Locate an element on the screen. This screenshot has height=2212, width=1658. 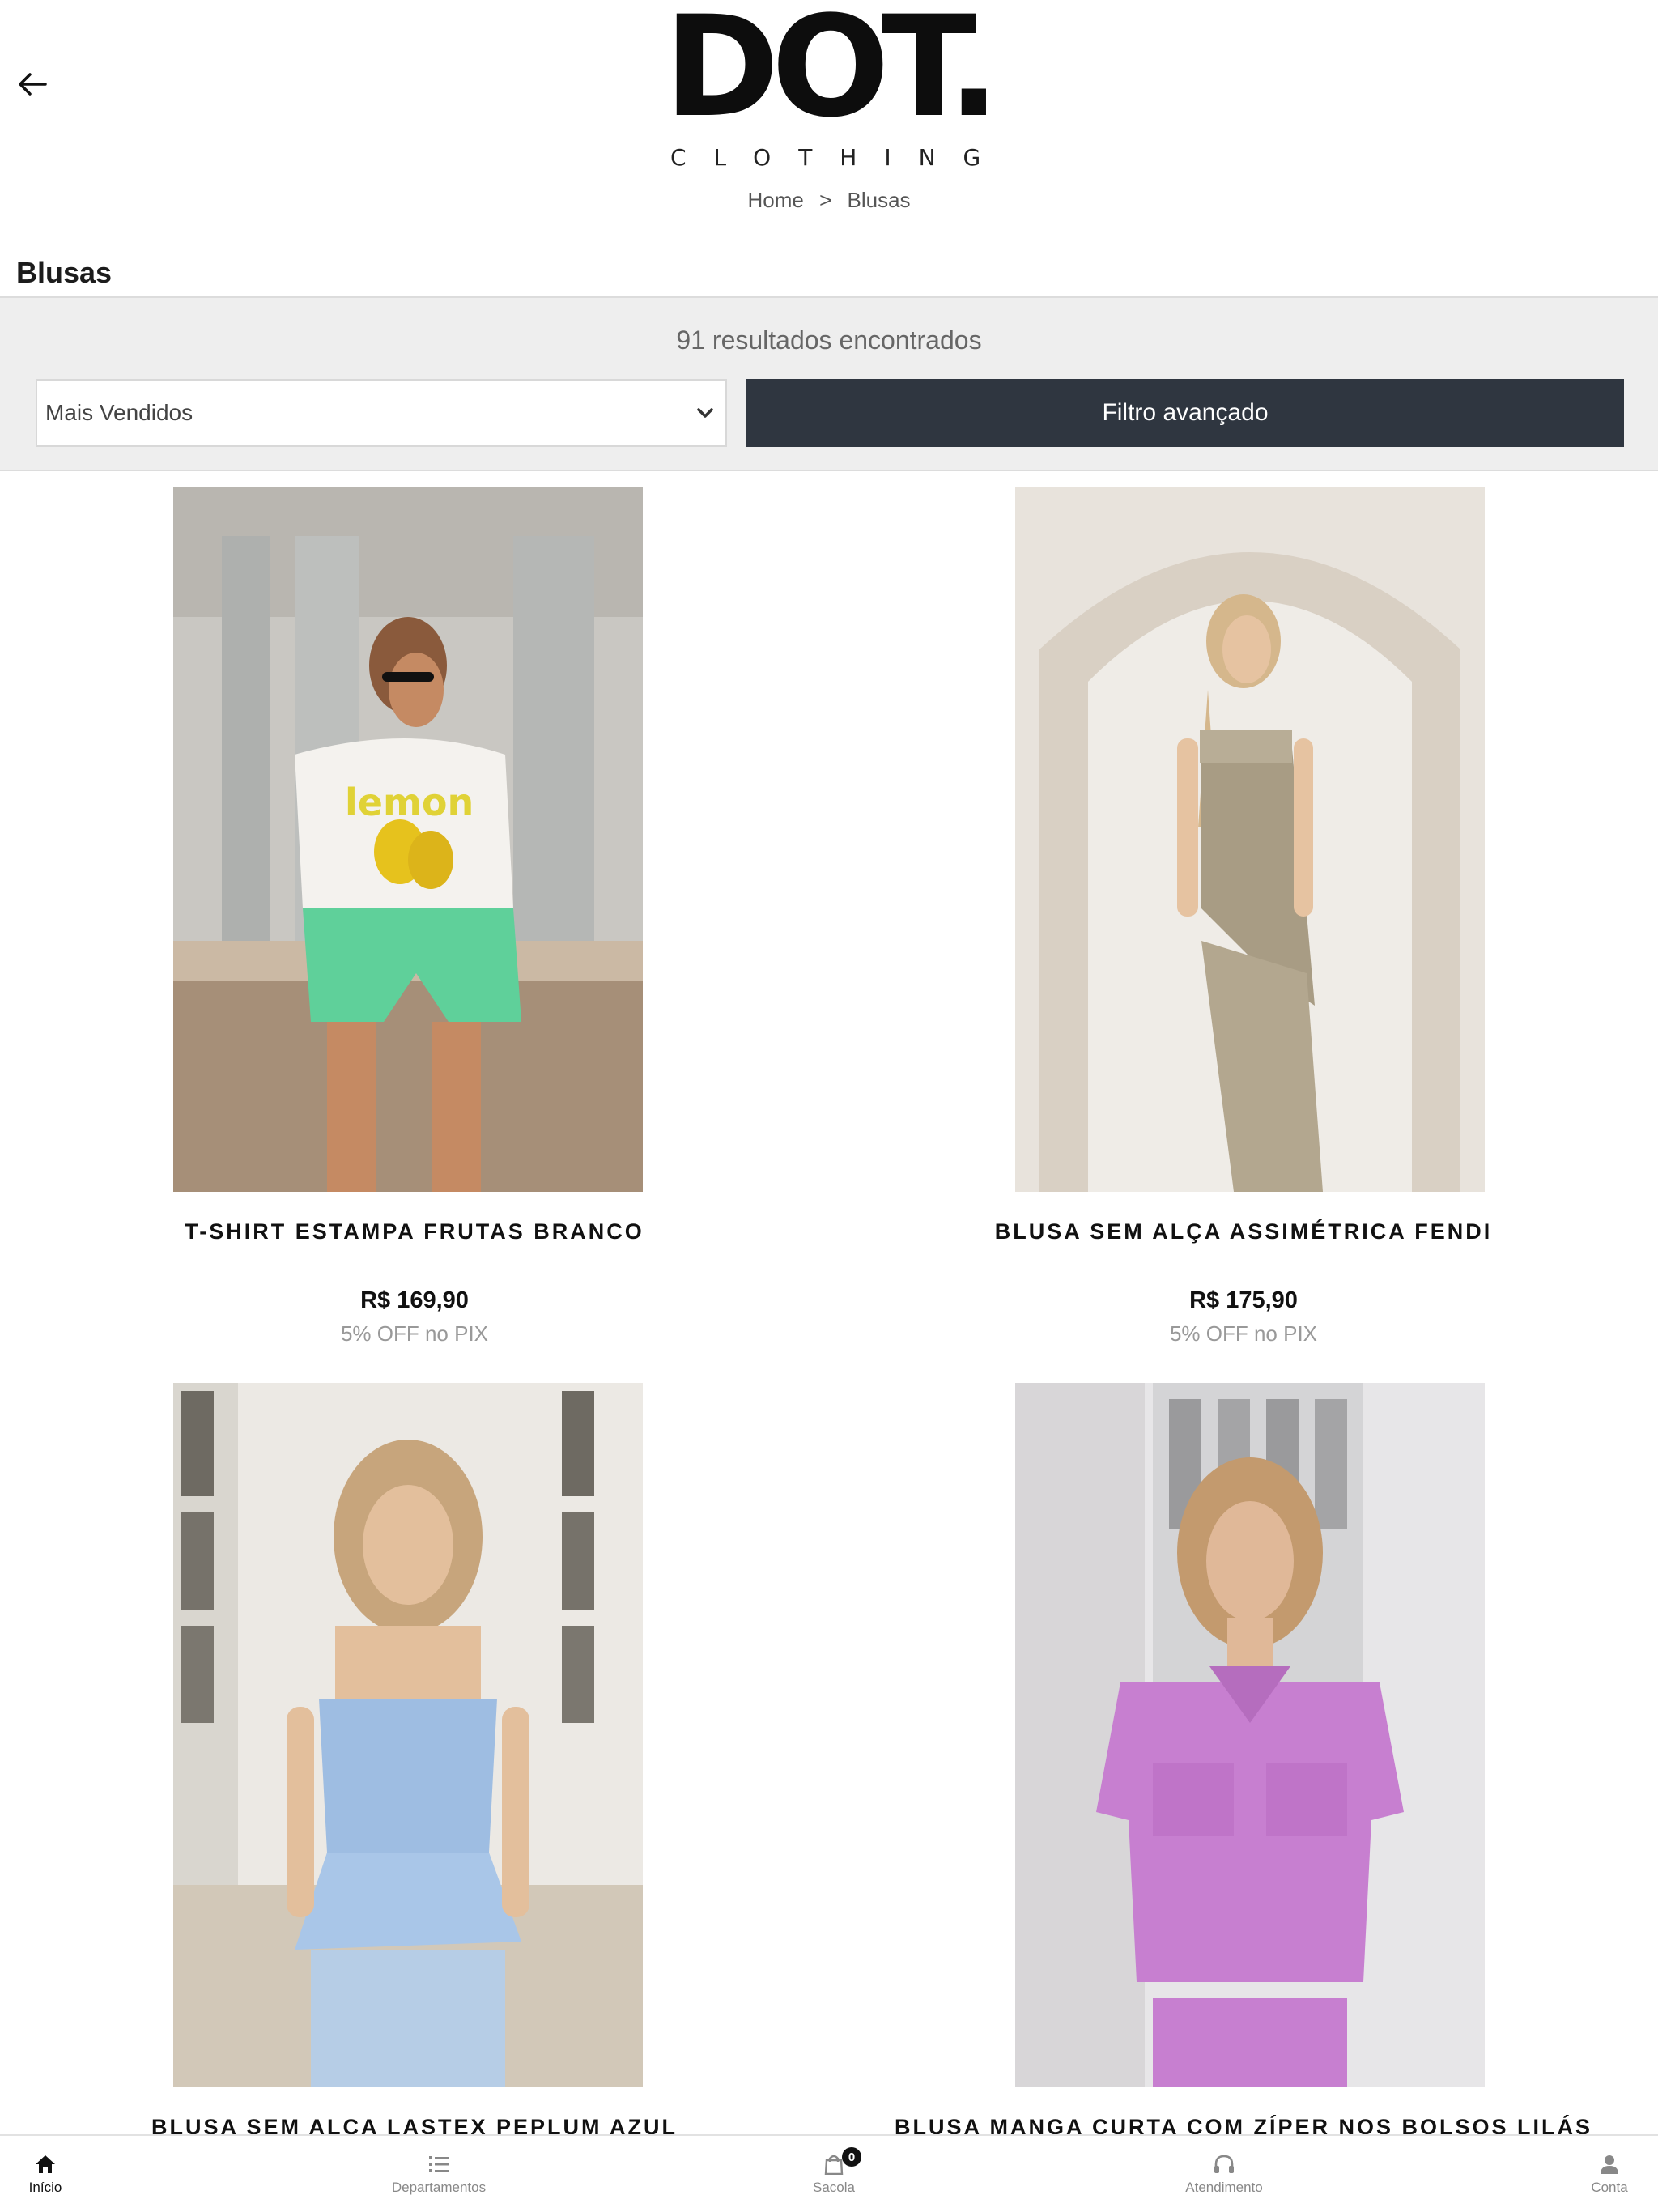
nav-label: Sacola is located at coordinates (834, 2187).